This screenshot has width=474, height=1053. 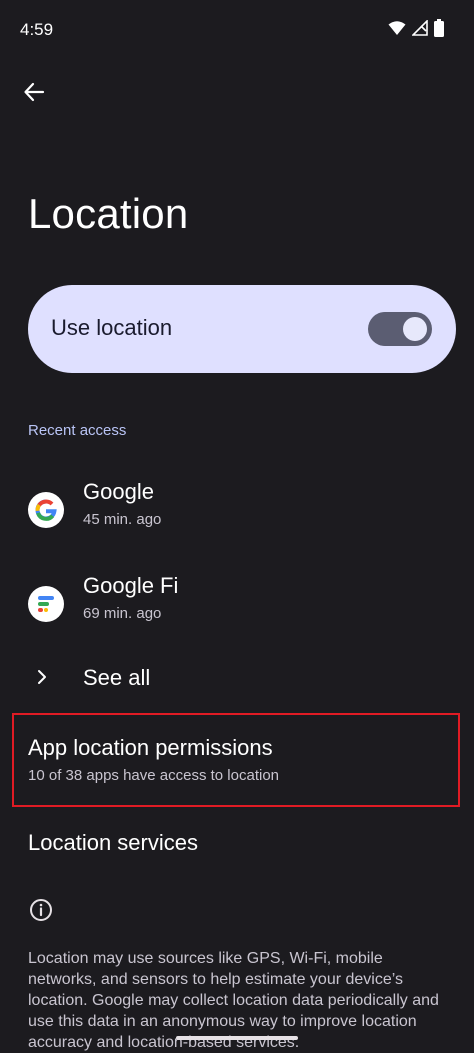 What do you see at coordinates (237, 846) in the screenshot?
I see `location-services-item: Location services` at bounding box center [237, 846].